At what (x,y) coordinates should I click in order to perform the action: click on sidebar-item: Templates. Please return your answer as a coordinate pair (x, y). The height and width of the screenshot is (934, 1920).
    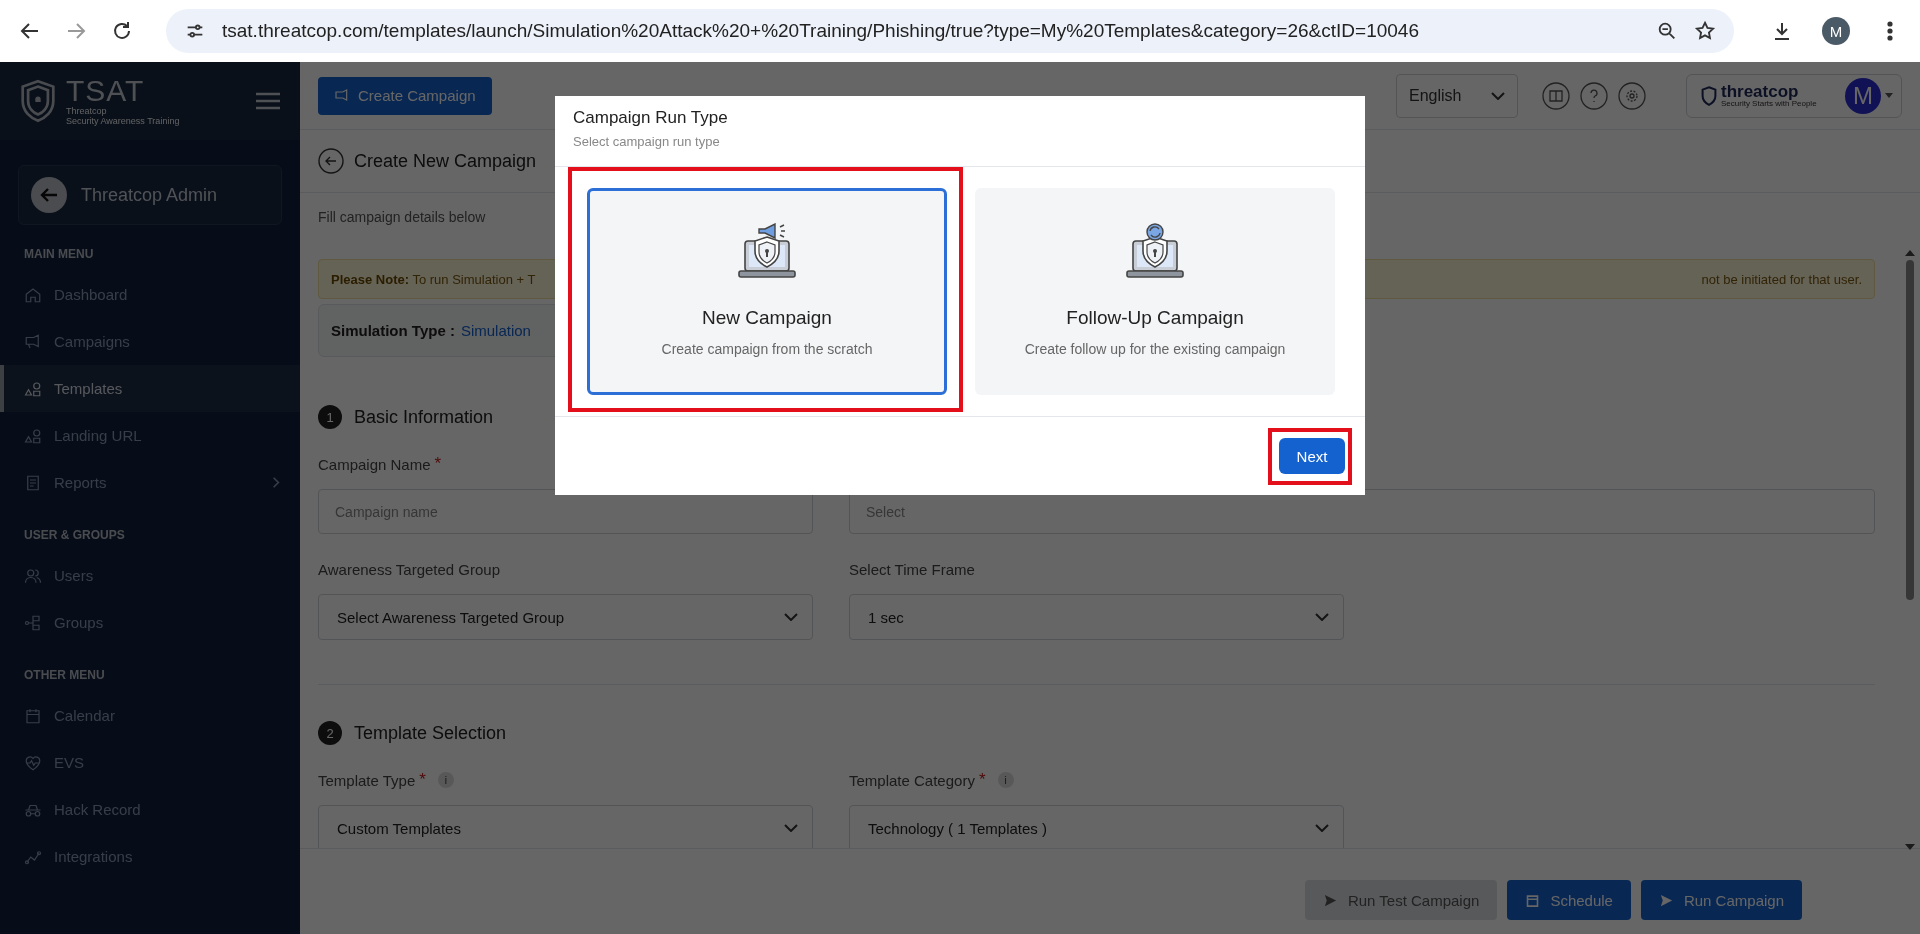
    Looking at the image, I should click on (150, 388).